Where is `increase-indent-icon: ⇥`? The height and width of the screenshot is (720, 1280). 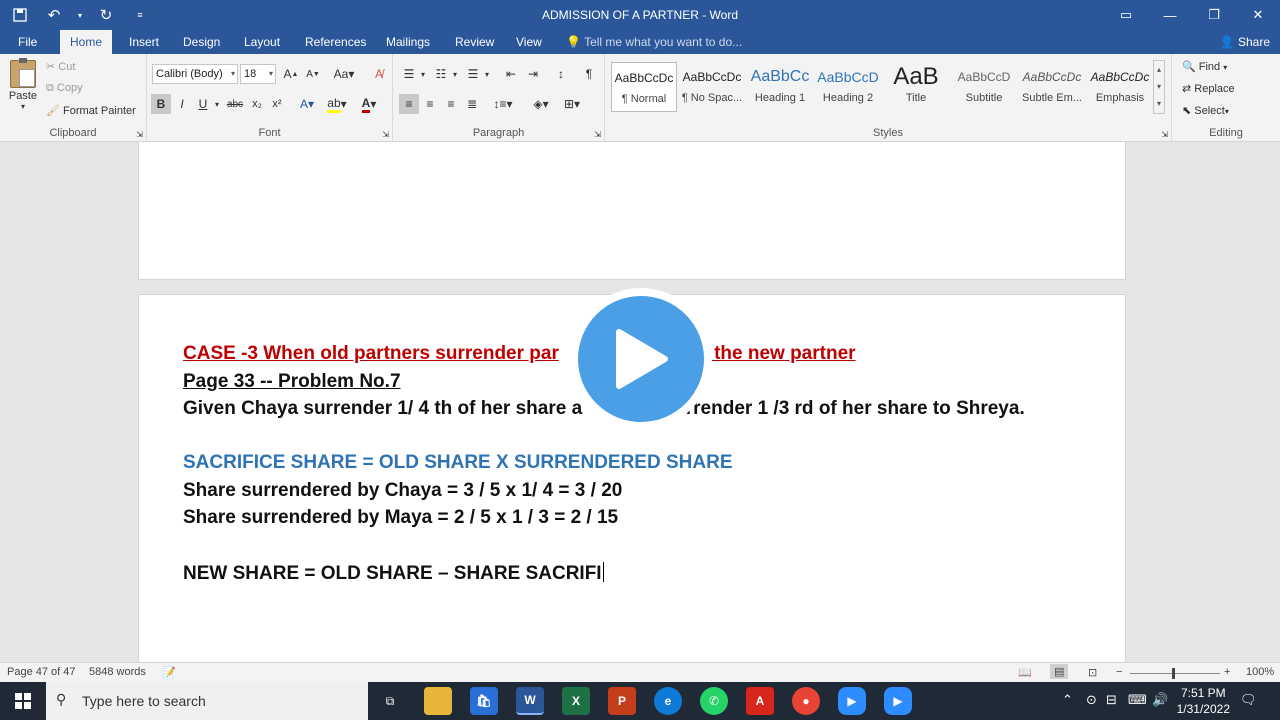 increase-indent-icon: ⇥ is located at coordinates (533, 74).